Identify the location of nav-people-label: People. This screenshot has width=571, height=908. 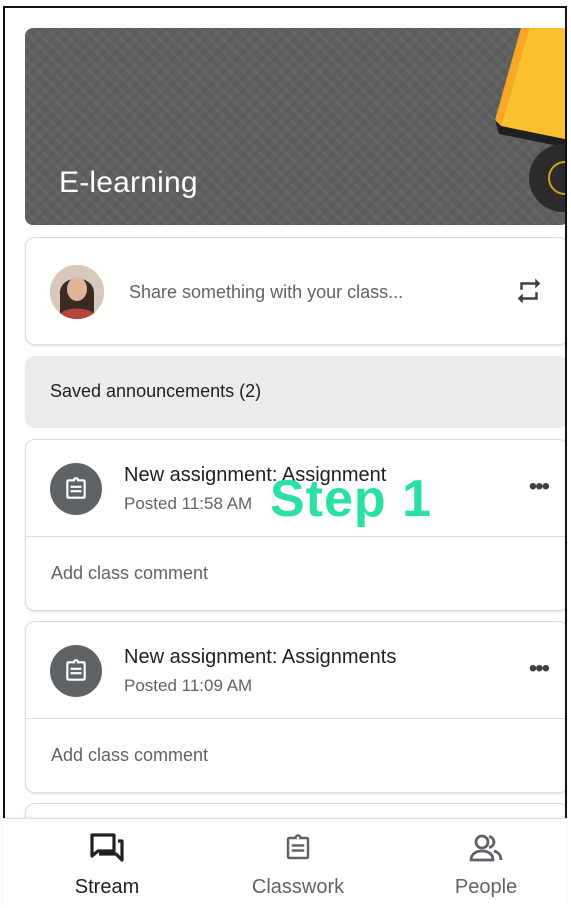
(486, 887).